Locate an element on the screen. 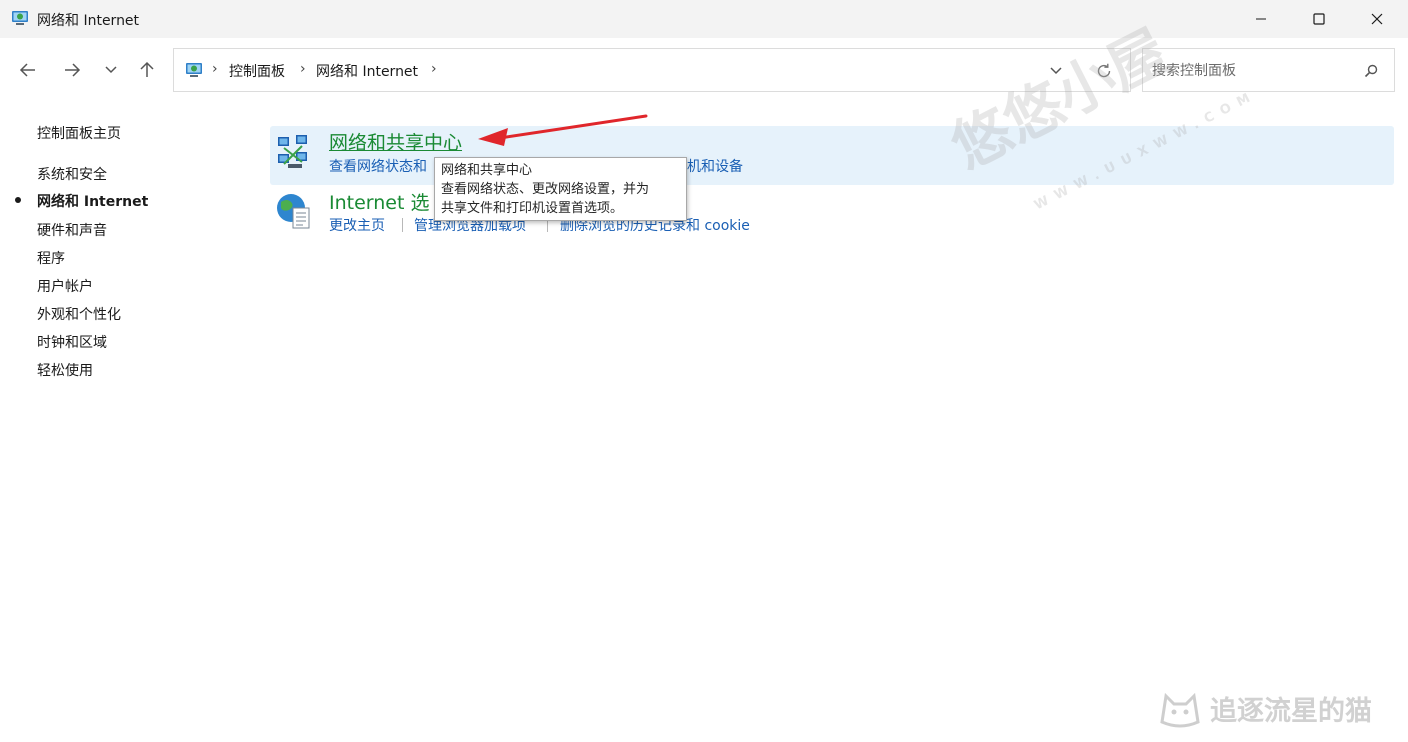  control-panel-icon is located at coordinates (194, 70).